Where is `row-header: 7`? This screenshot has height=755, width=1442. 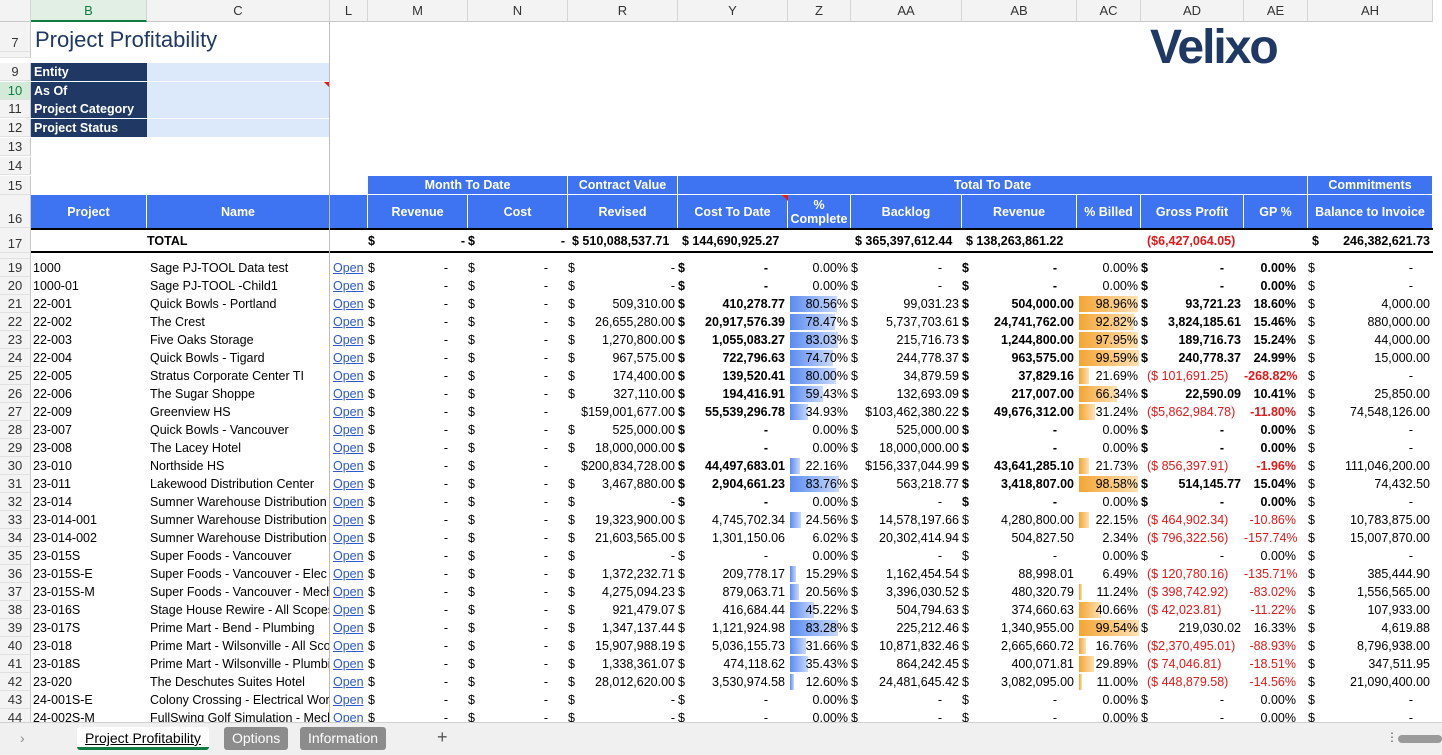
row-header: 7 is located at coordinates (15, 37).